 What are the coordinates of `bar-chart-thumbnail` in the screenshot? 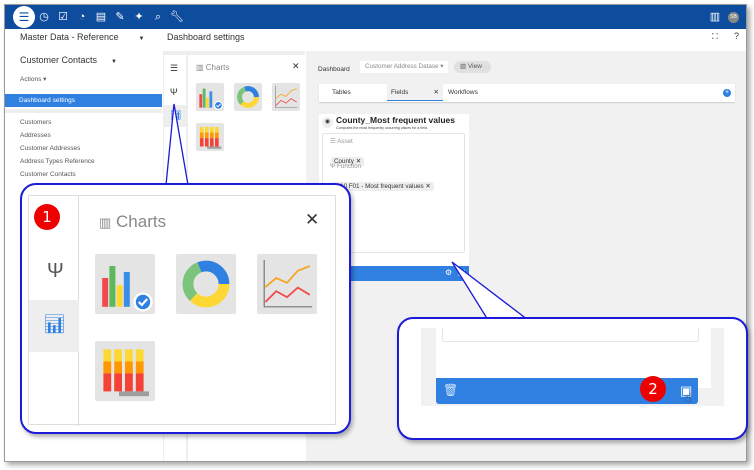 It's located at (125, 284).